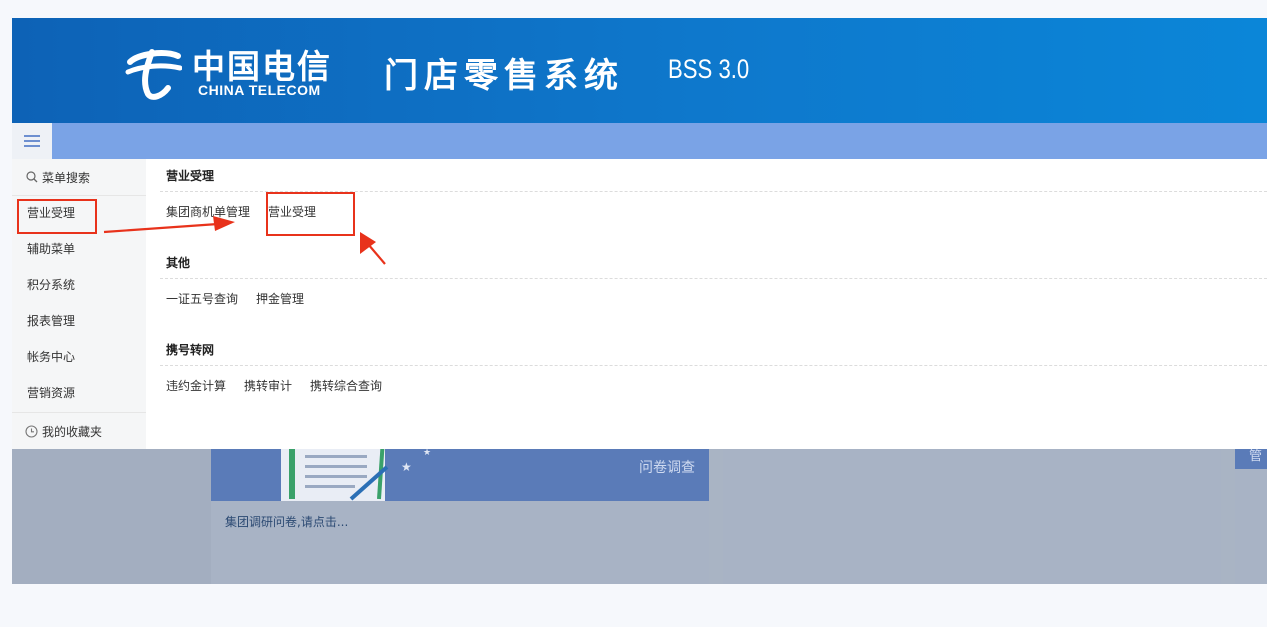 The image size is (1267, 627). What do you see at coordinates (178, 263) in the screenshot?
I see `section-title-other: 其他` at bounding box center [178, 263].